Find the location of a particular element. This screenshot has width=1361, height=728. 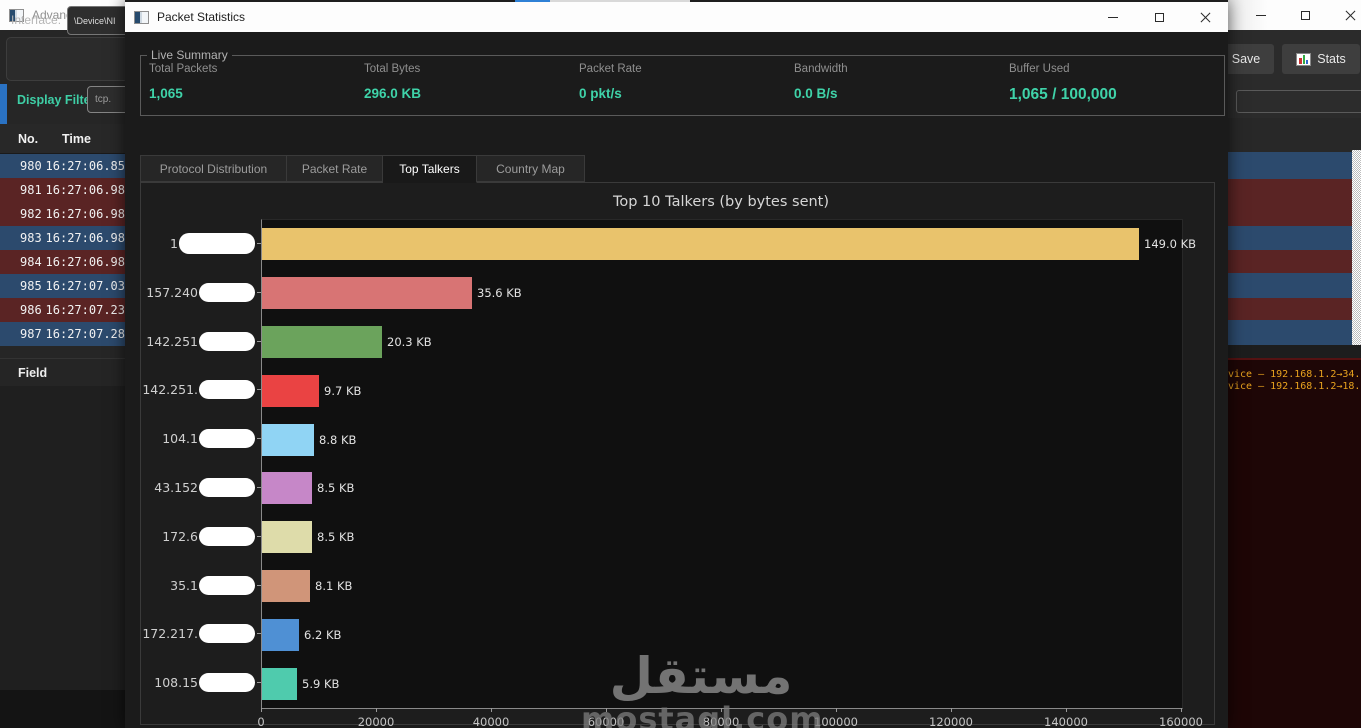

vertical-scrollbar is located at coordinates (1356, 248).